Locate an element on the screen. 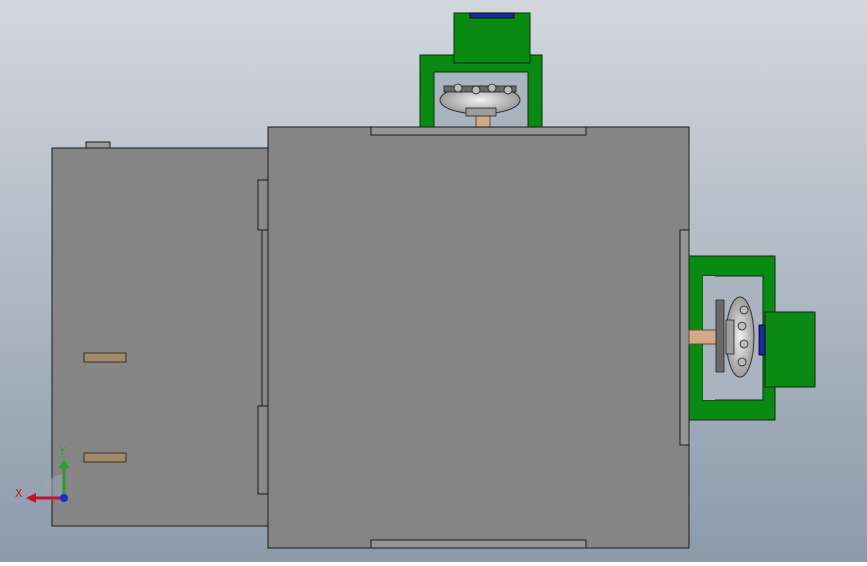  main-housing-bottom-lip is located at coordinates (478, 544).